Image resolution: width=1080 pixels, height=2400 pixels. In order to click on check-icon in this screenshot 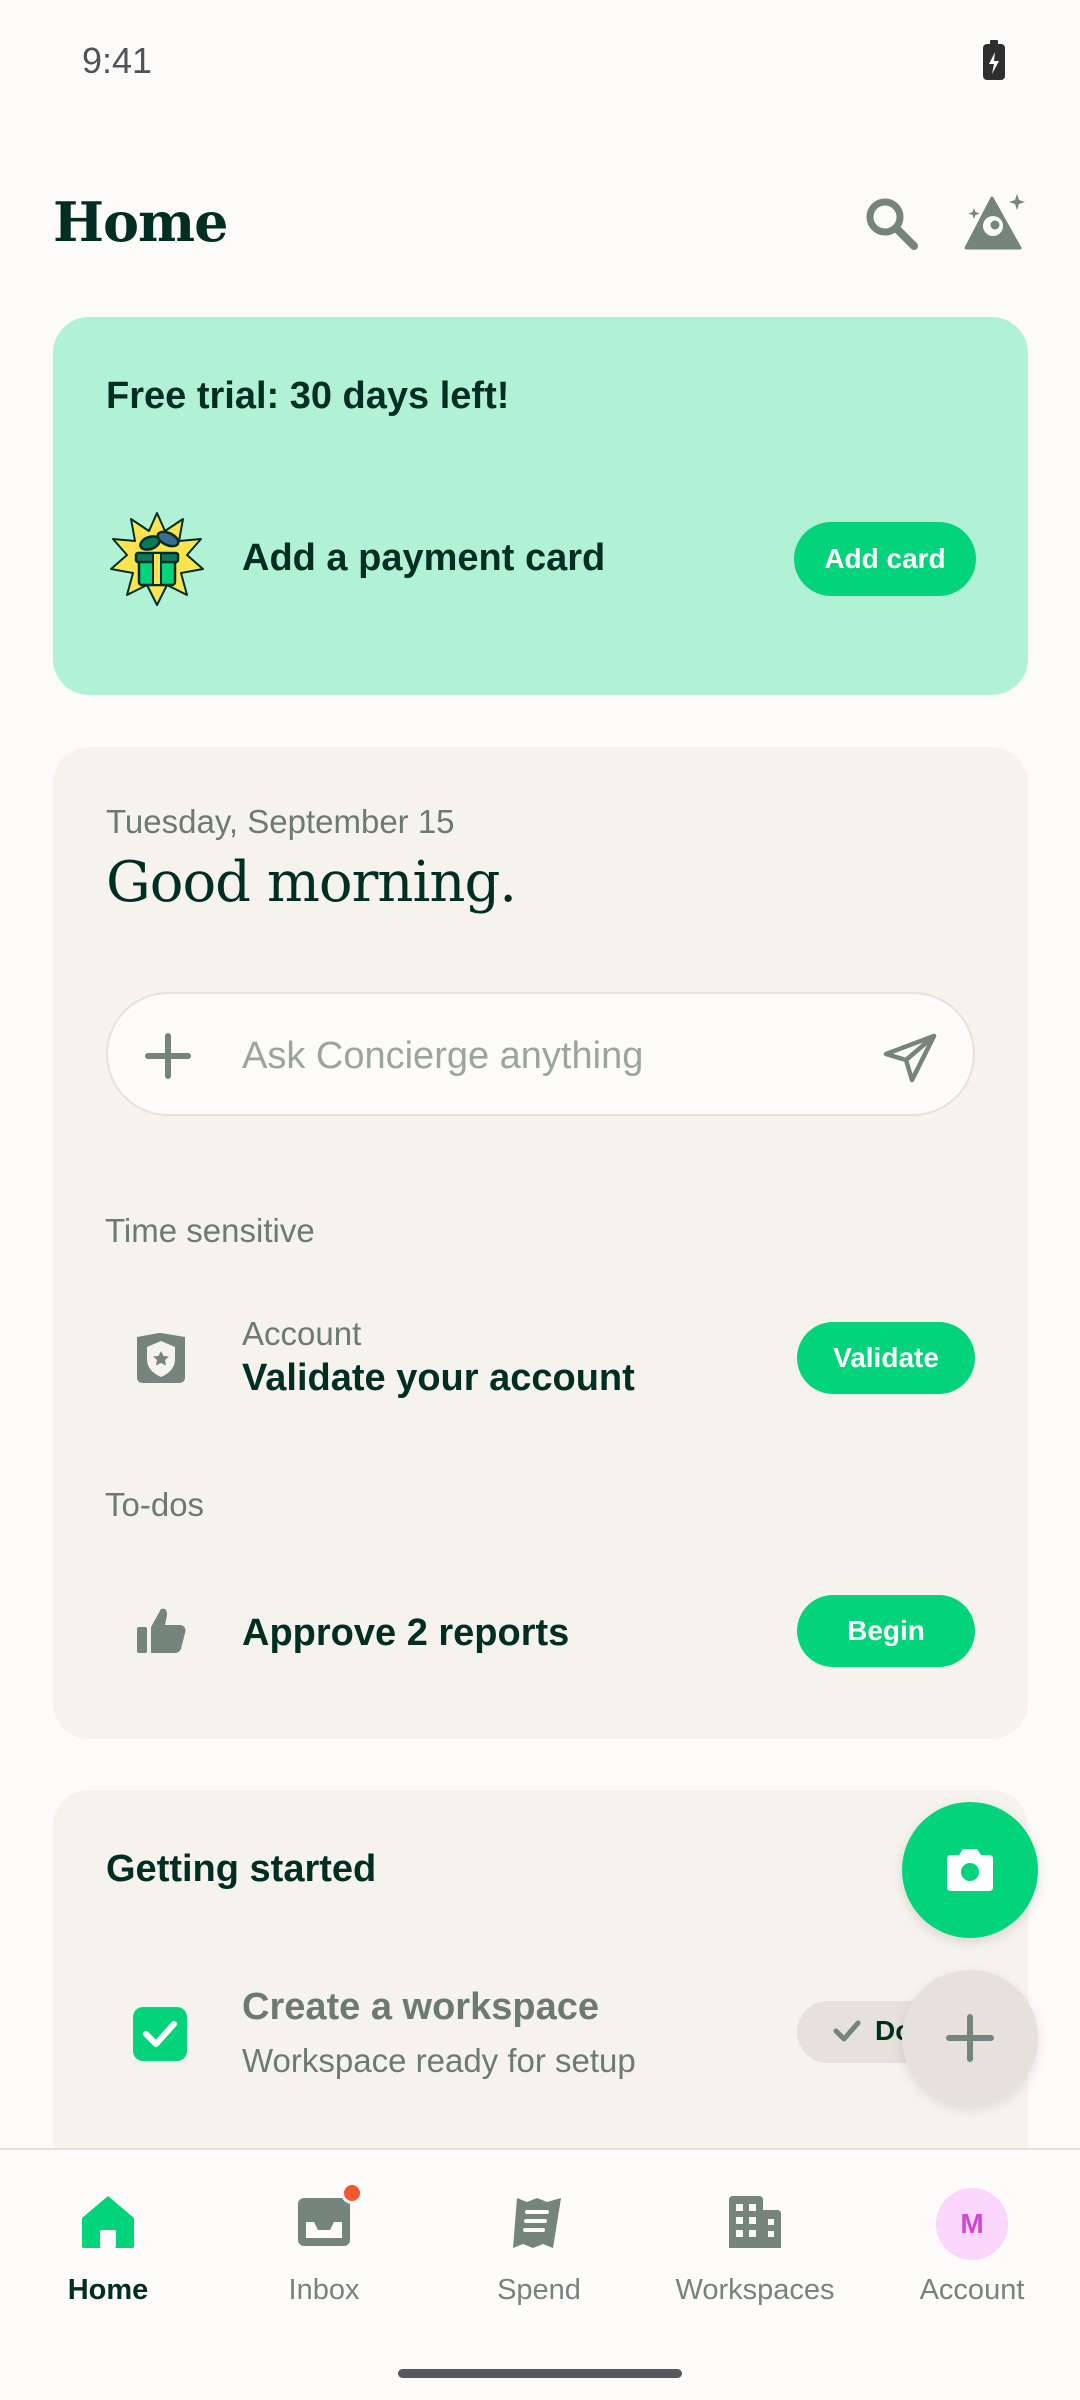, I will do `click(847, 2031)`.